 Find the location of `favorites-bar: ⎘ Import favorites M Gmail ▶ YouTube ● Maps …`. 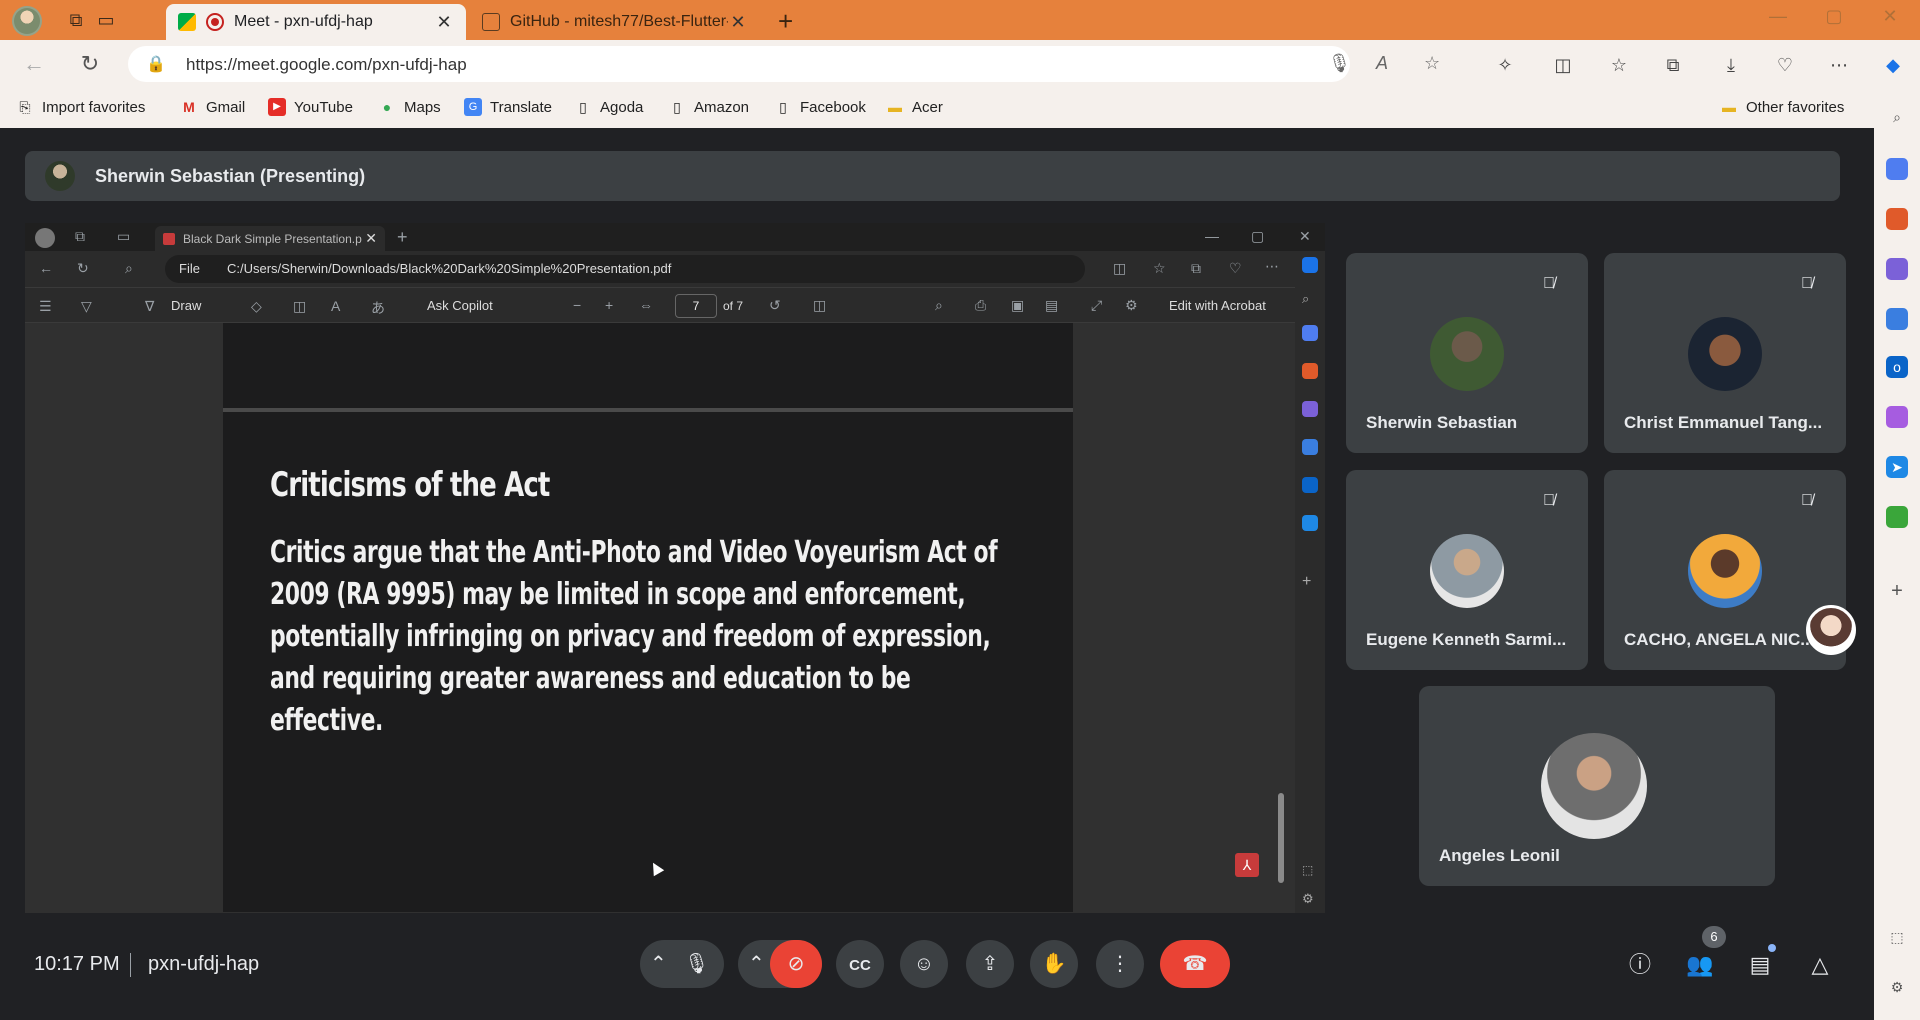

favorites-bar: ⎘ Import favorites M Gmail ▶ YouTube ● Maps … is located at coordinates (940, 108).